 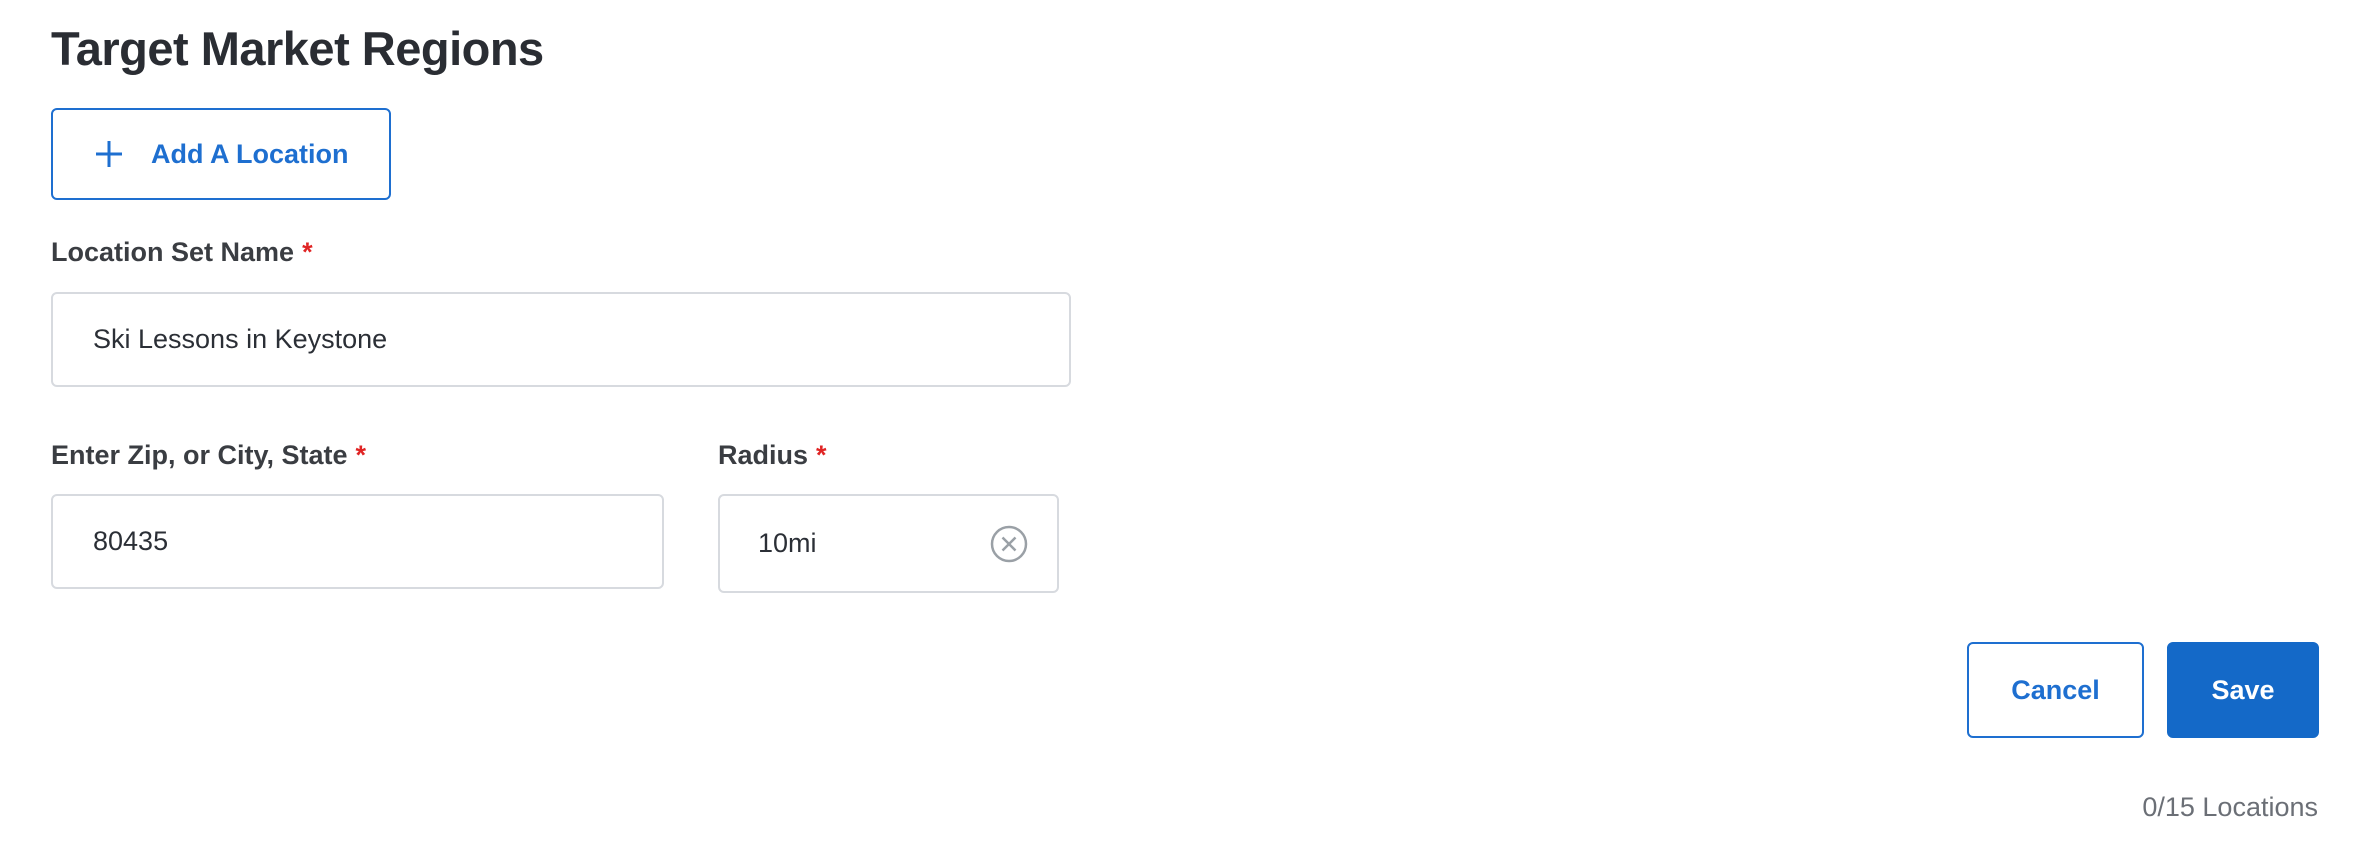 I want to click on radius-label-text: Radius, so click(x=763, y=455).